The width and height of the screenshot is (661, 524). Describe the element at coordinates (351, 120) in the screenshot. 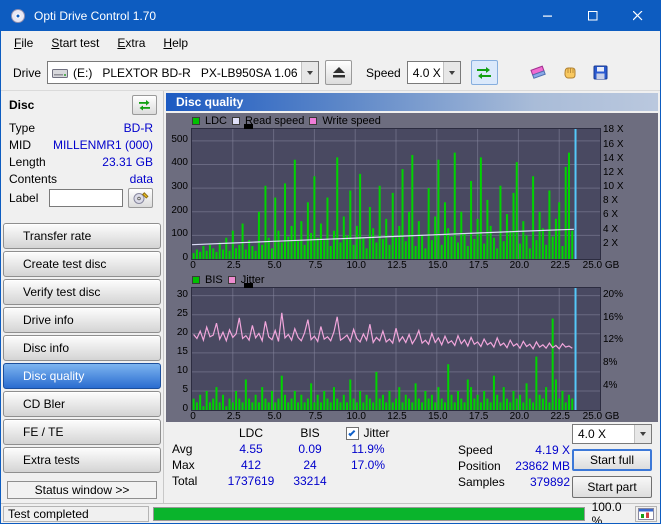

I see `legend-label: Write speed` at that location.